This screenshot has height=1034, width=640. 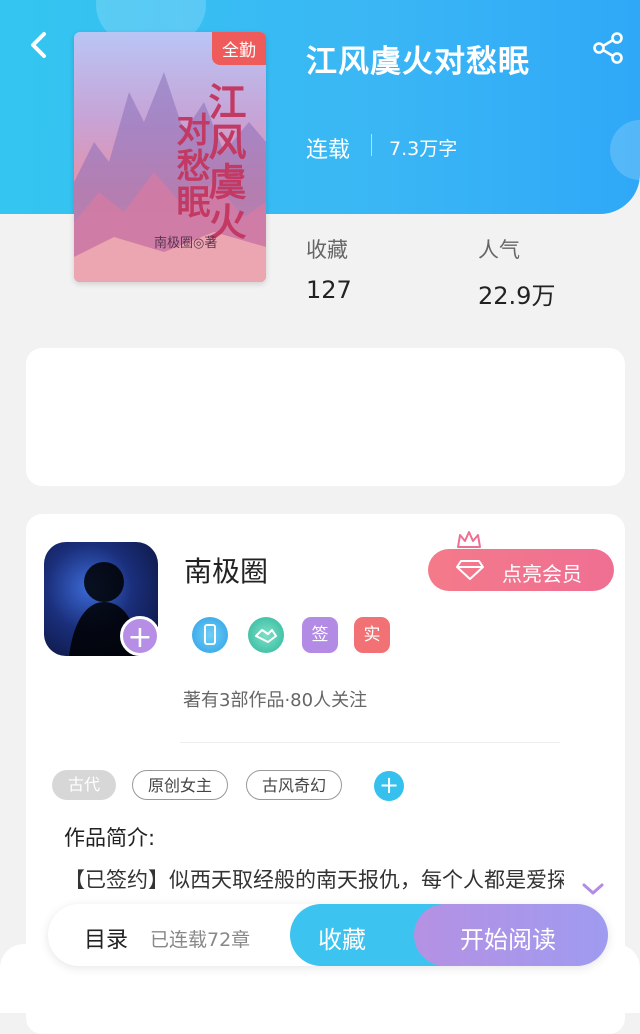 What do you see at coordinates (320, 635) in the screenshot?
I see `signed-badge: 签` at bounding box center [320, 635].